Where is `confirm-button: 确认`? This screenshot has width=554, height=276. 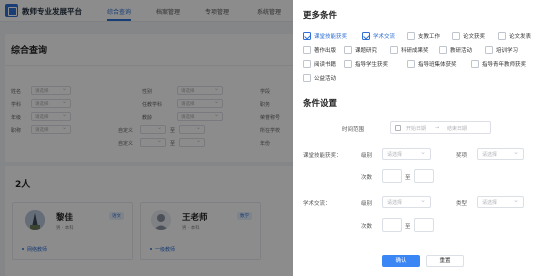
confirm-button: 确认 is located at coordinates (401, 261).